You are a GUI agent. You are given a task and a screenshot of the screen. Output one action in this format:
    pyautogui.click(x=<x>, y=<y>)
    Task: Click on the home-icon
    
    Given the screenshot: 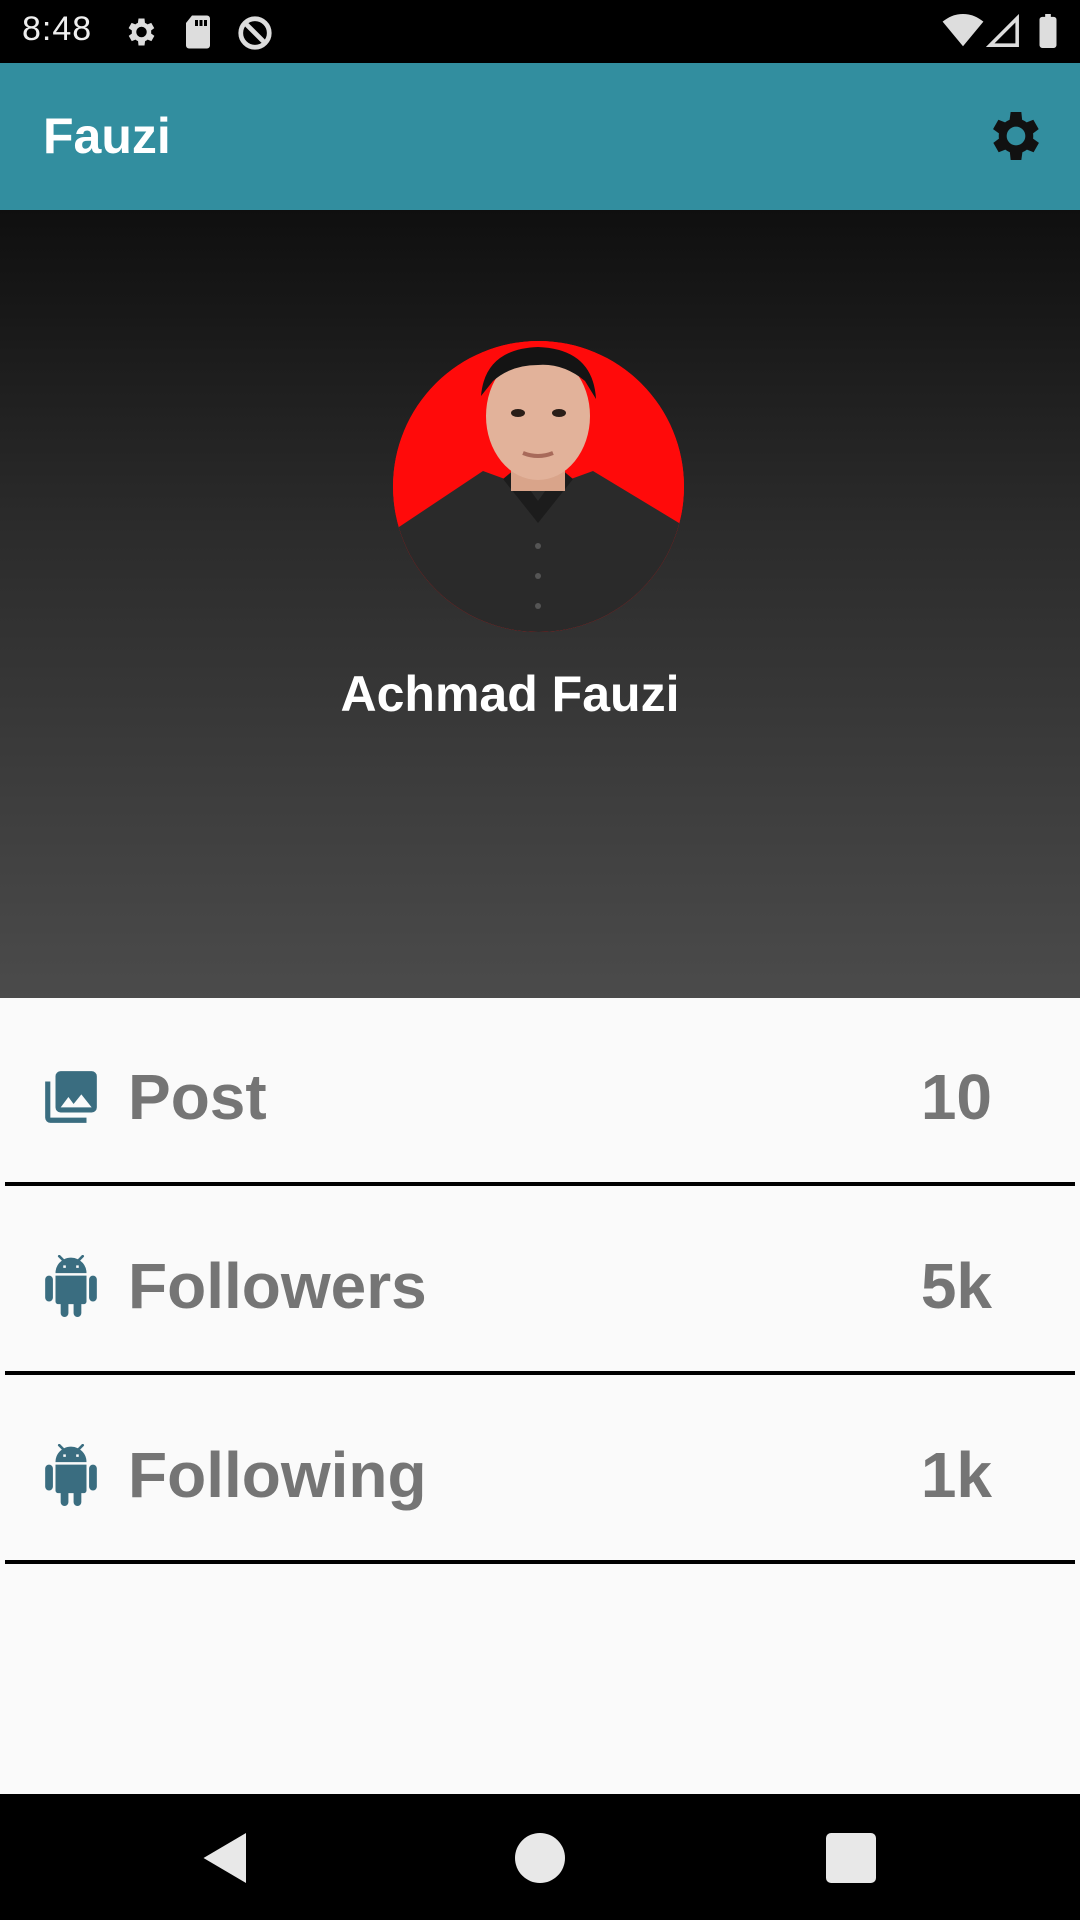 What is the action you would take?
    pyautogui.click(x=540, y=1858)
    